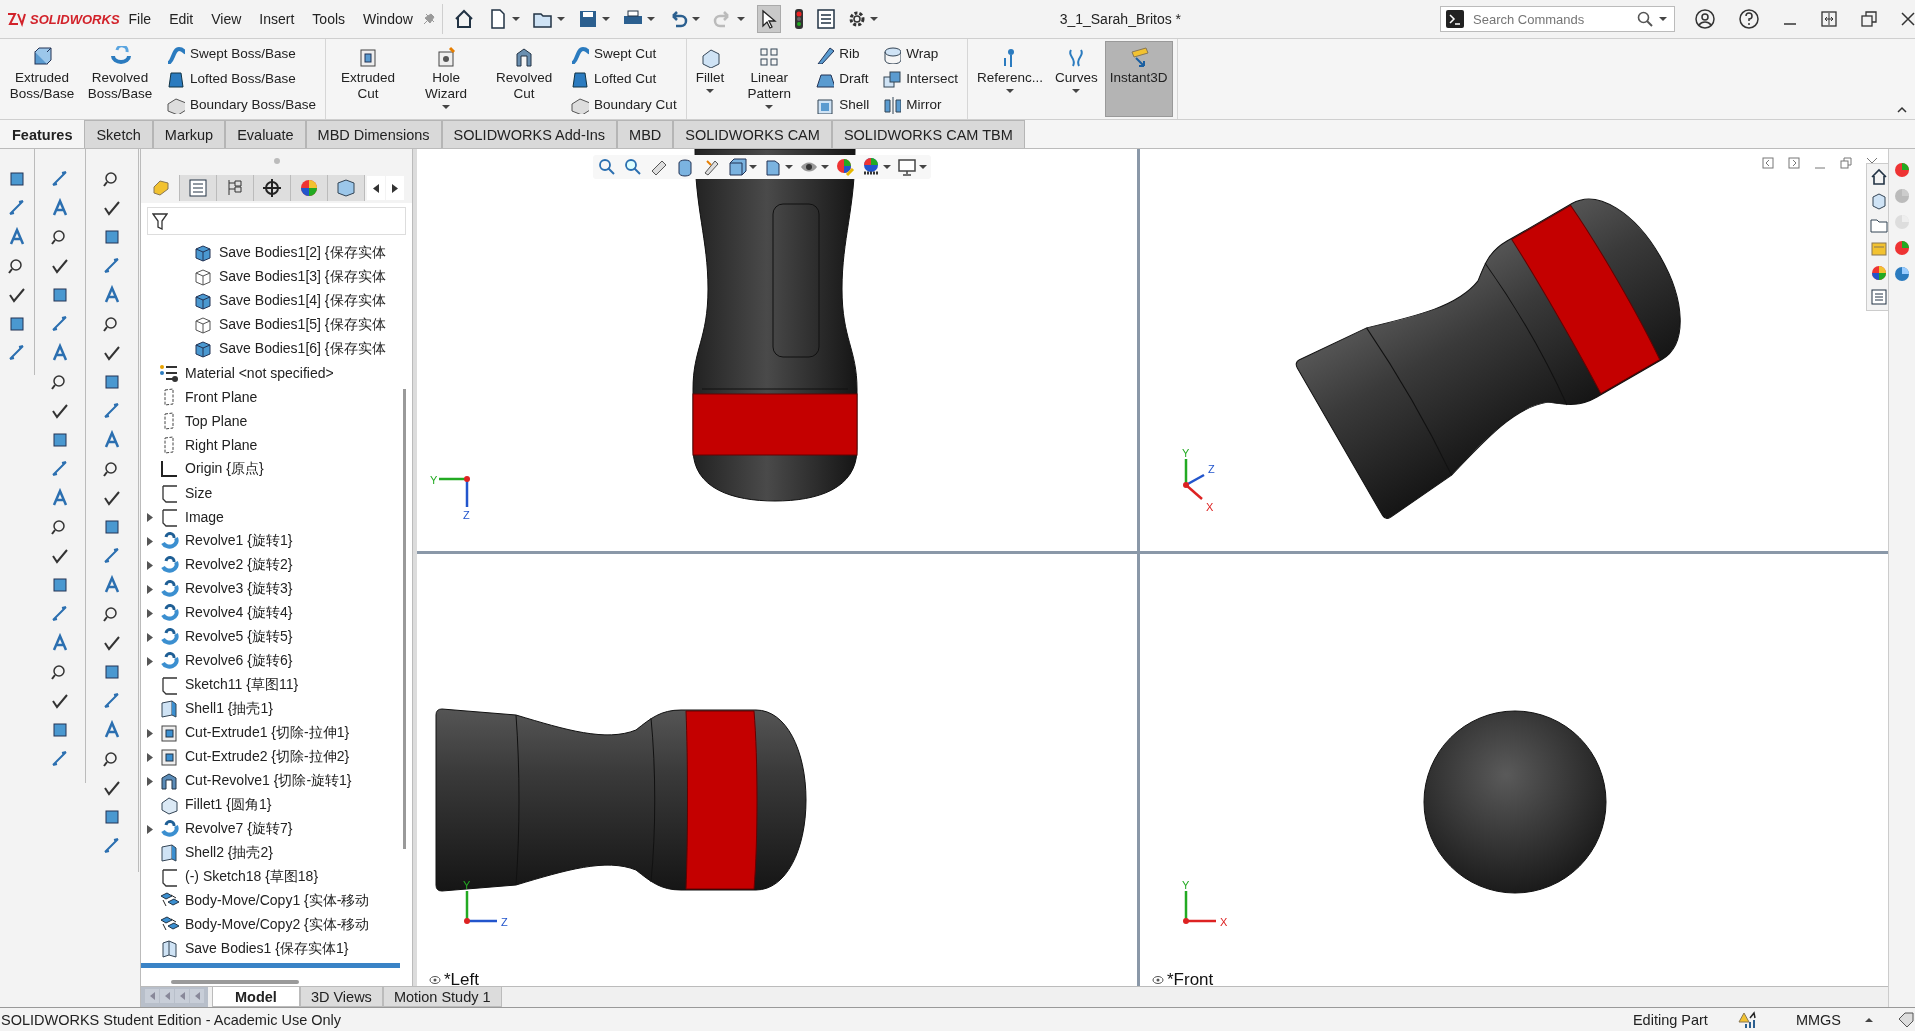  Describe the element at coordinates (1902, 109) in the screenshot. I see `collapse-caret-icon` at that location.